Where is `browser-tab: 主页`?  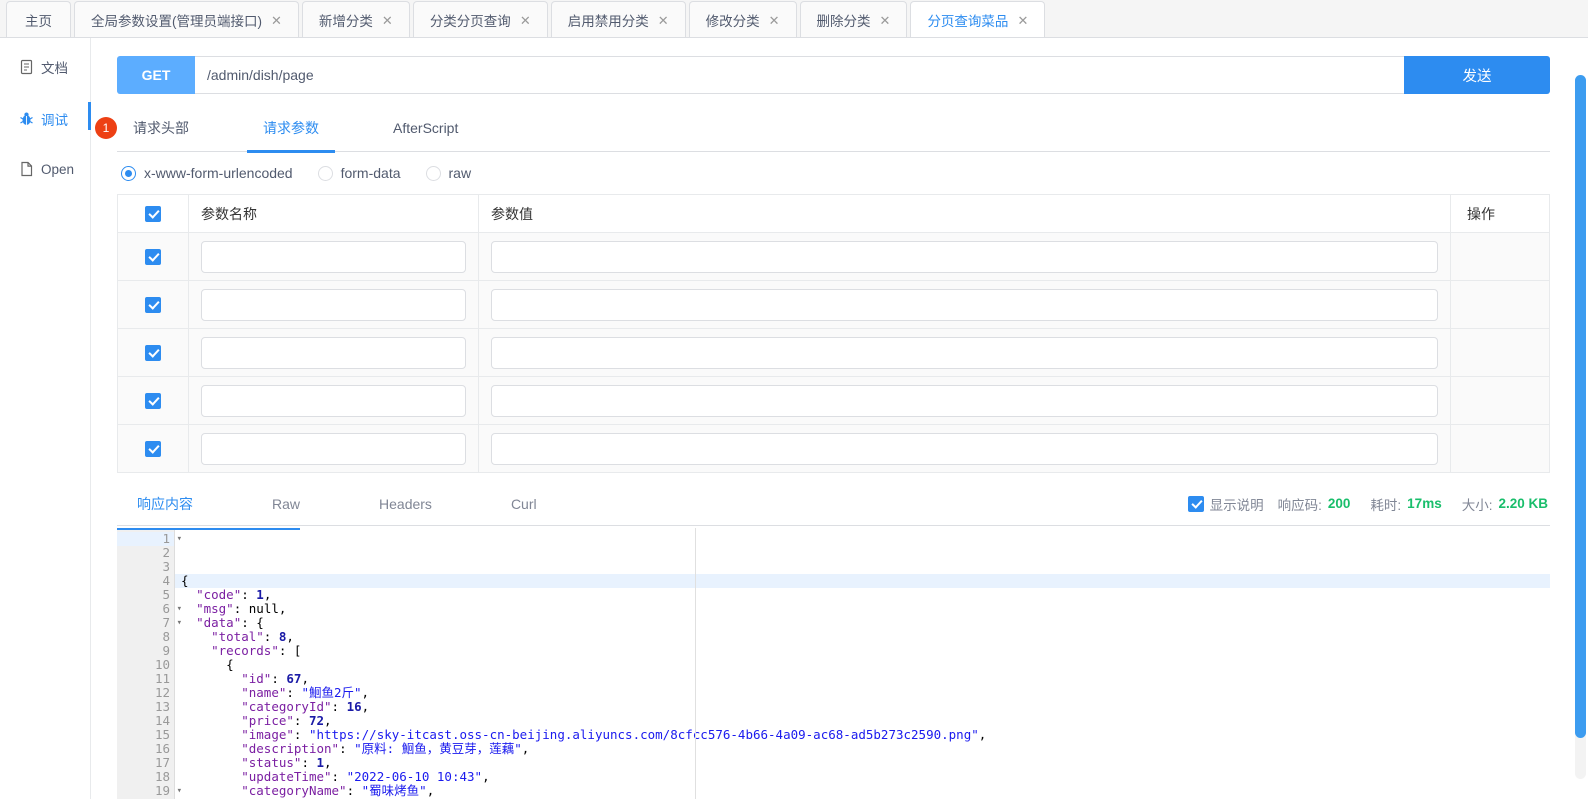
browser-tab: 主页 is located at coordinates (38, 19).